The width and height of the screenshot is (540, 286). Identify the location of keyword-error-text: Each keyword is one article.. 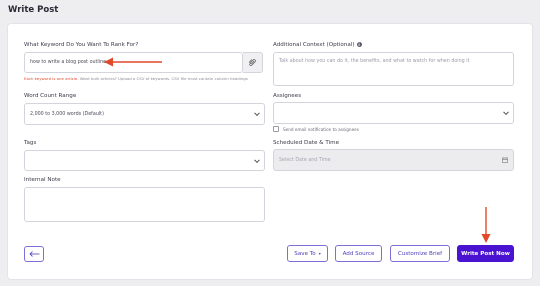
(51, 78).